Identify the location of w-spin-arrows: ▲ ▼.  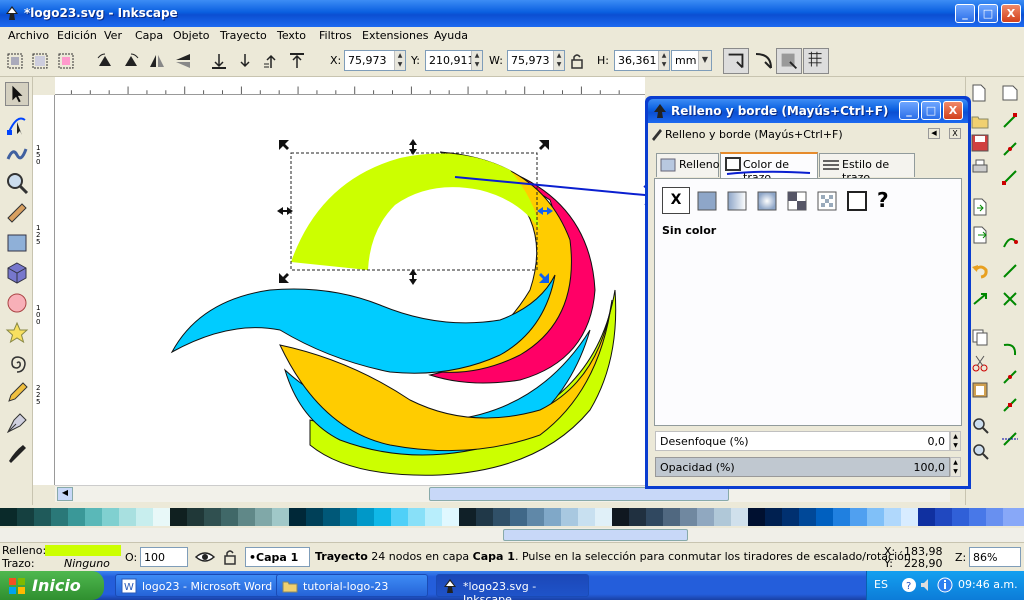
(558, 60).